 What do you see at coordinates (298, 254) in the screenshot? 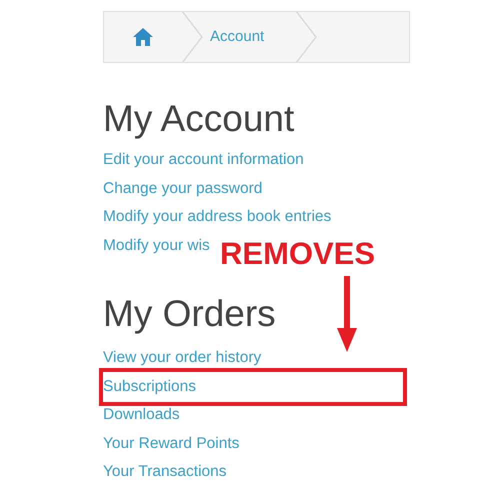
I see `annotation-label: REMOVES` at bounding box center [298, 254].